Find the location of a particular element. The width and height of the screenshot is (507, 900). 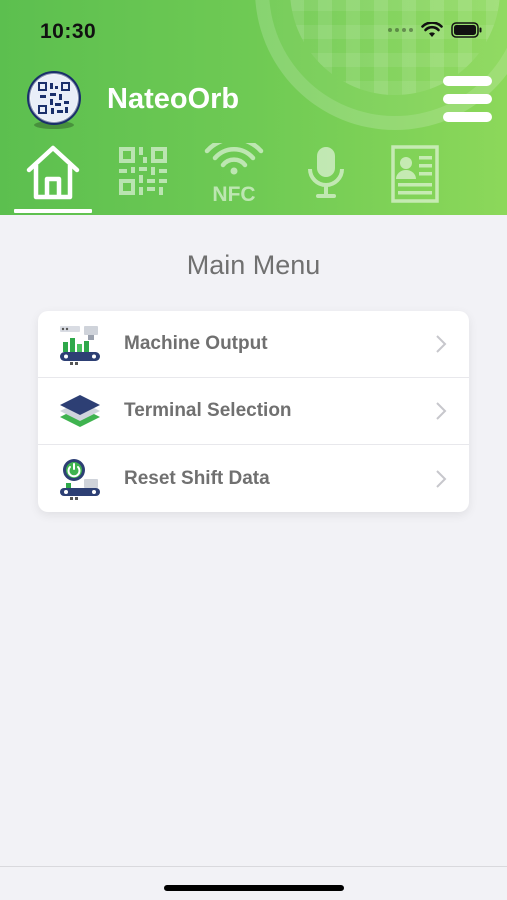

menu-item-label: Terminal Selection is located at coordinates (208, 410).